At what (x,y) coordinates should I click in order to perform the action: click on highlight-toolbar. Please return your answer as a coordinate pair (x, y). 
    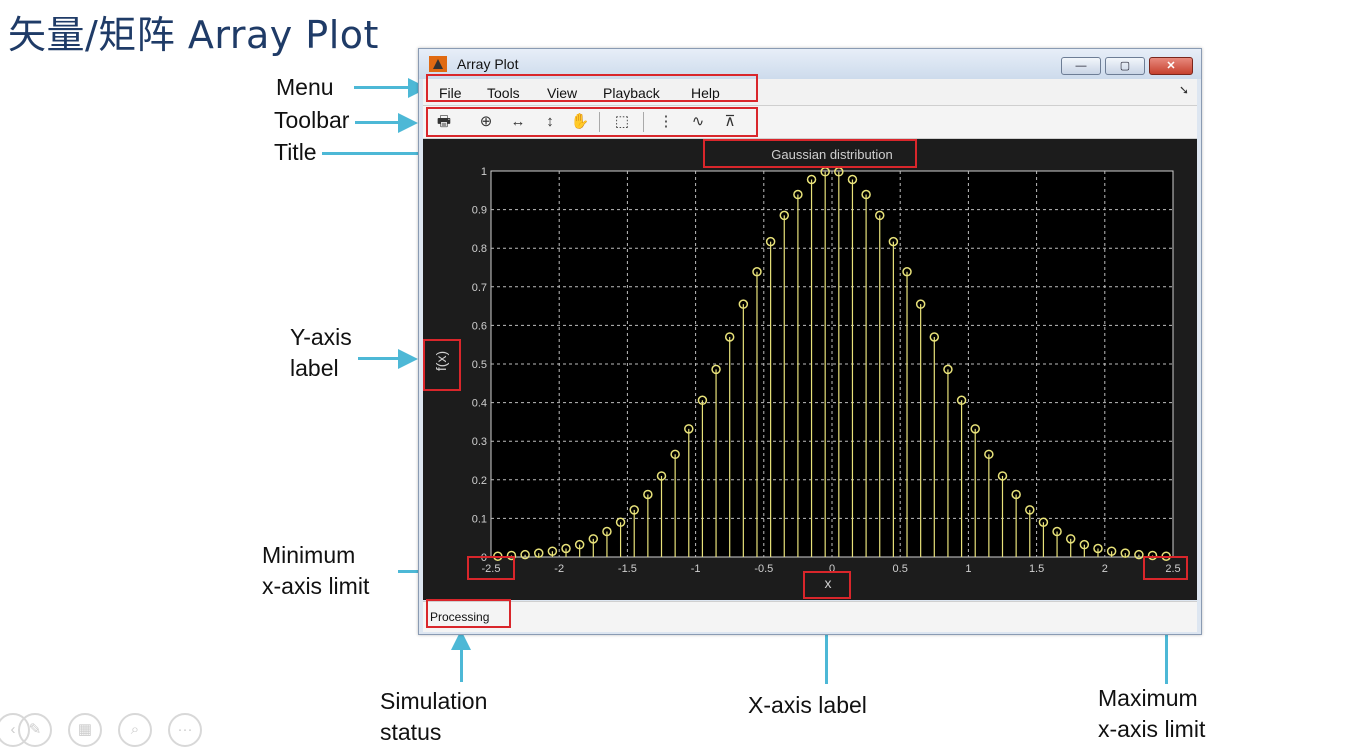
    Looking at the image, I should click on (592, 122).